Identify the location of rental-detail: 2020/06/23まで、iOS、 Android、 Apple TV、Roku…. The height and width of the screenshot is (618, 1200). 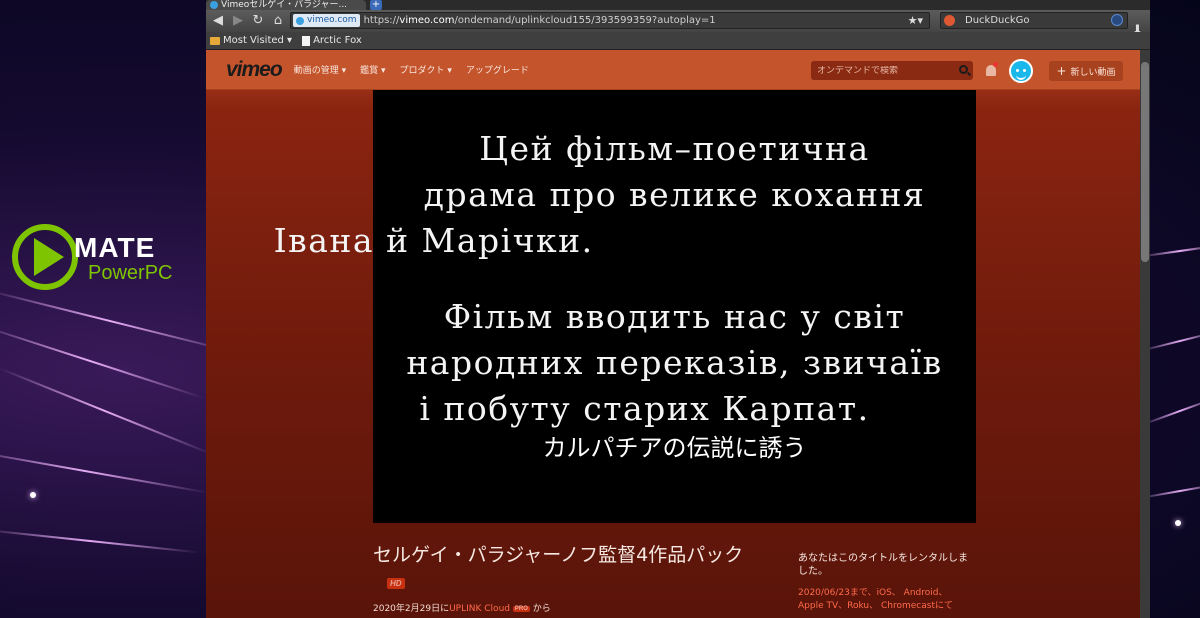
(875, 599).